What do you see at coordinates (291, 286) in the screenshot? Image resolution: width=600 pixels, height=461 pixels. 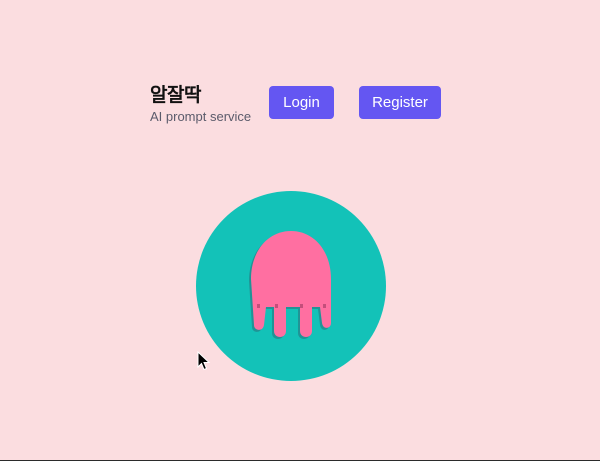 I see `jellyfish-icon` at bounding box center [291, 286].